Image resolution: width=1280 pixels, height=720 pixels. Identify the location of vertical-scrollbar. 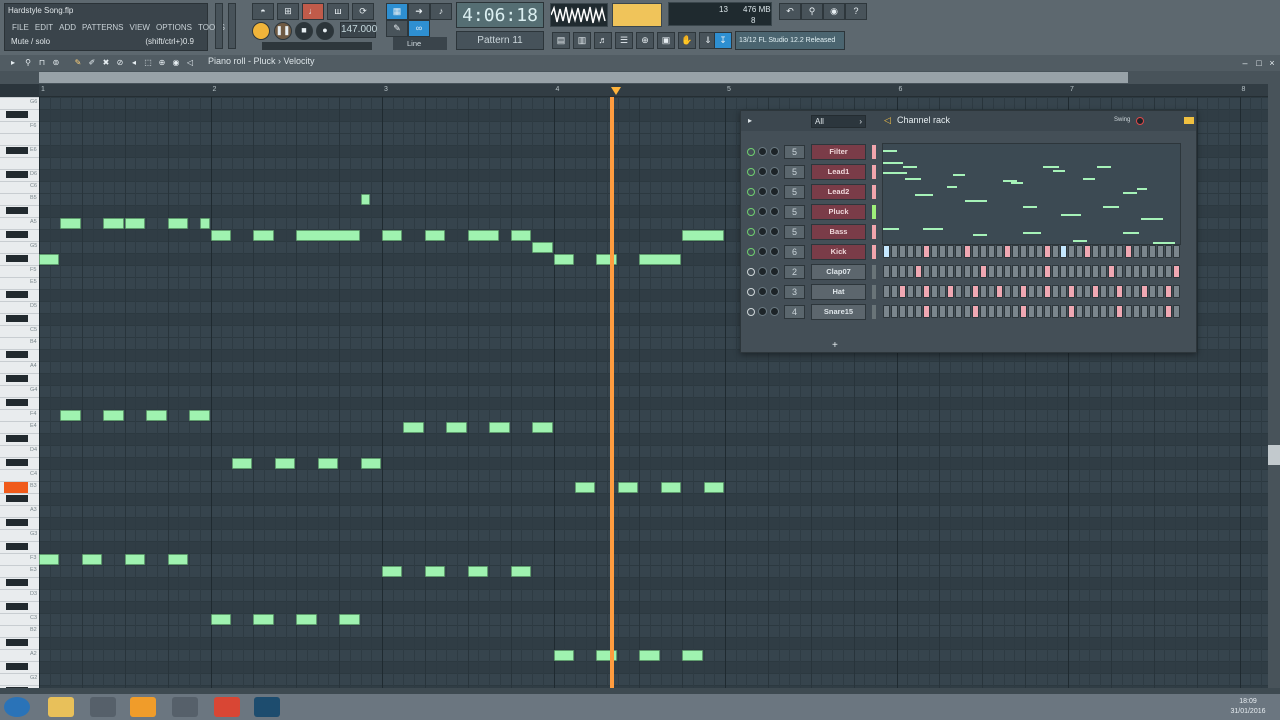
(1274, 386).